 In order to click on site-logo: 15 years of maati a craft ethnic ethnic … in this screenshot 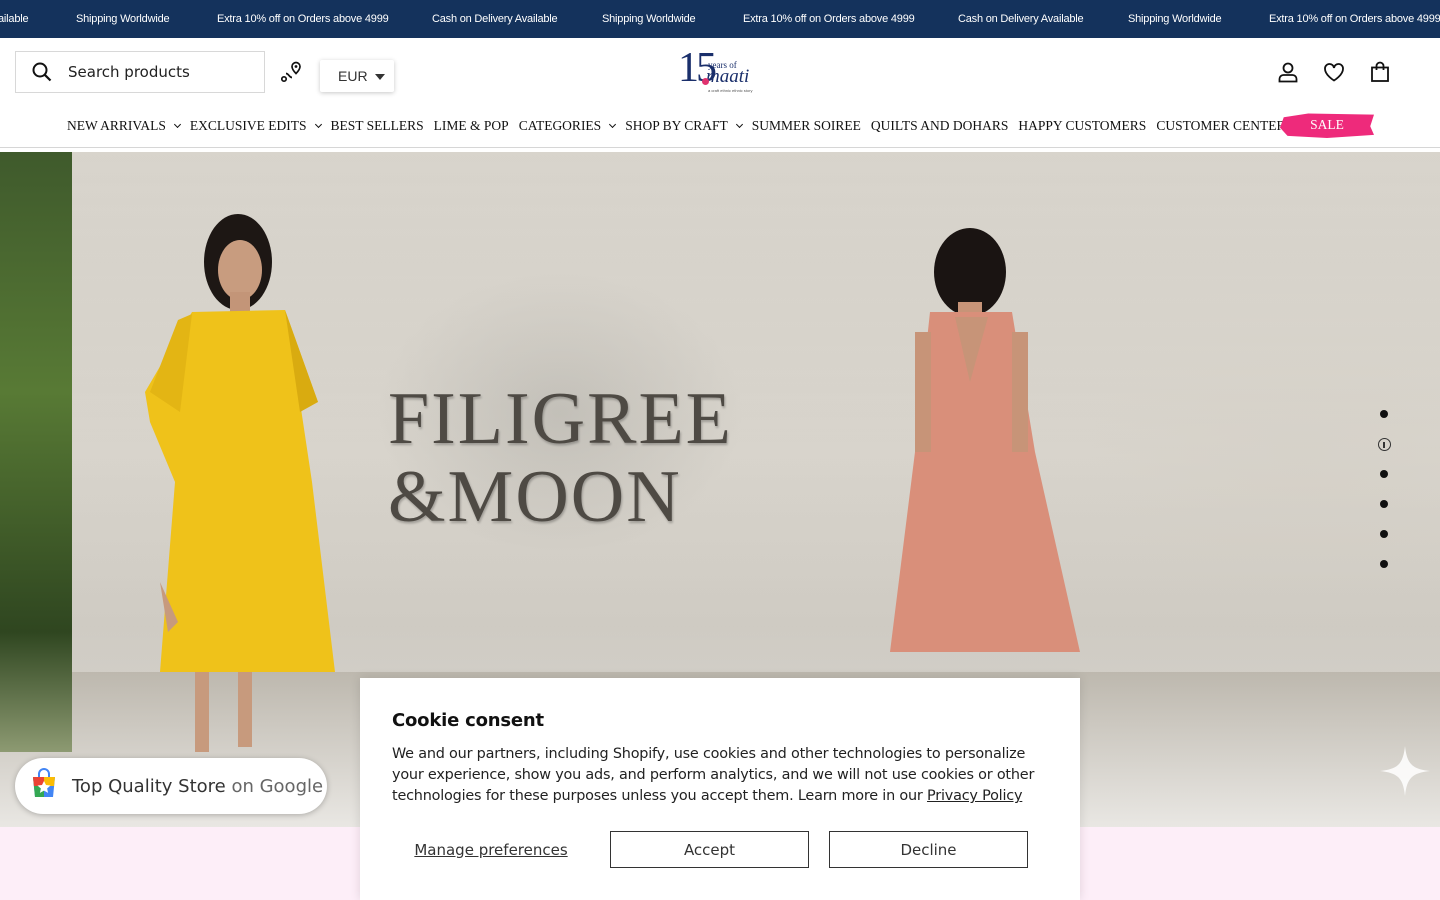, I will do `click(720, 69)`.